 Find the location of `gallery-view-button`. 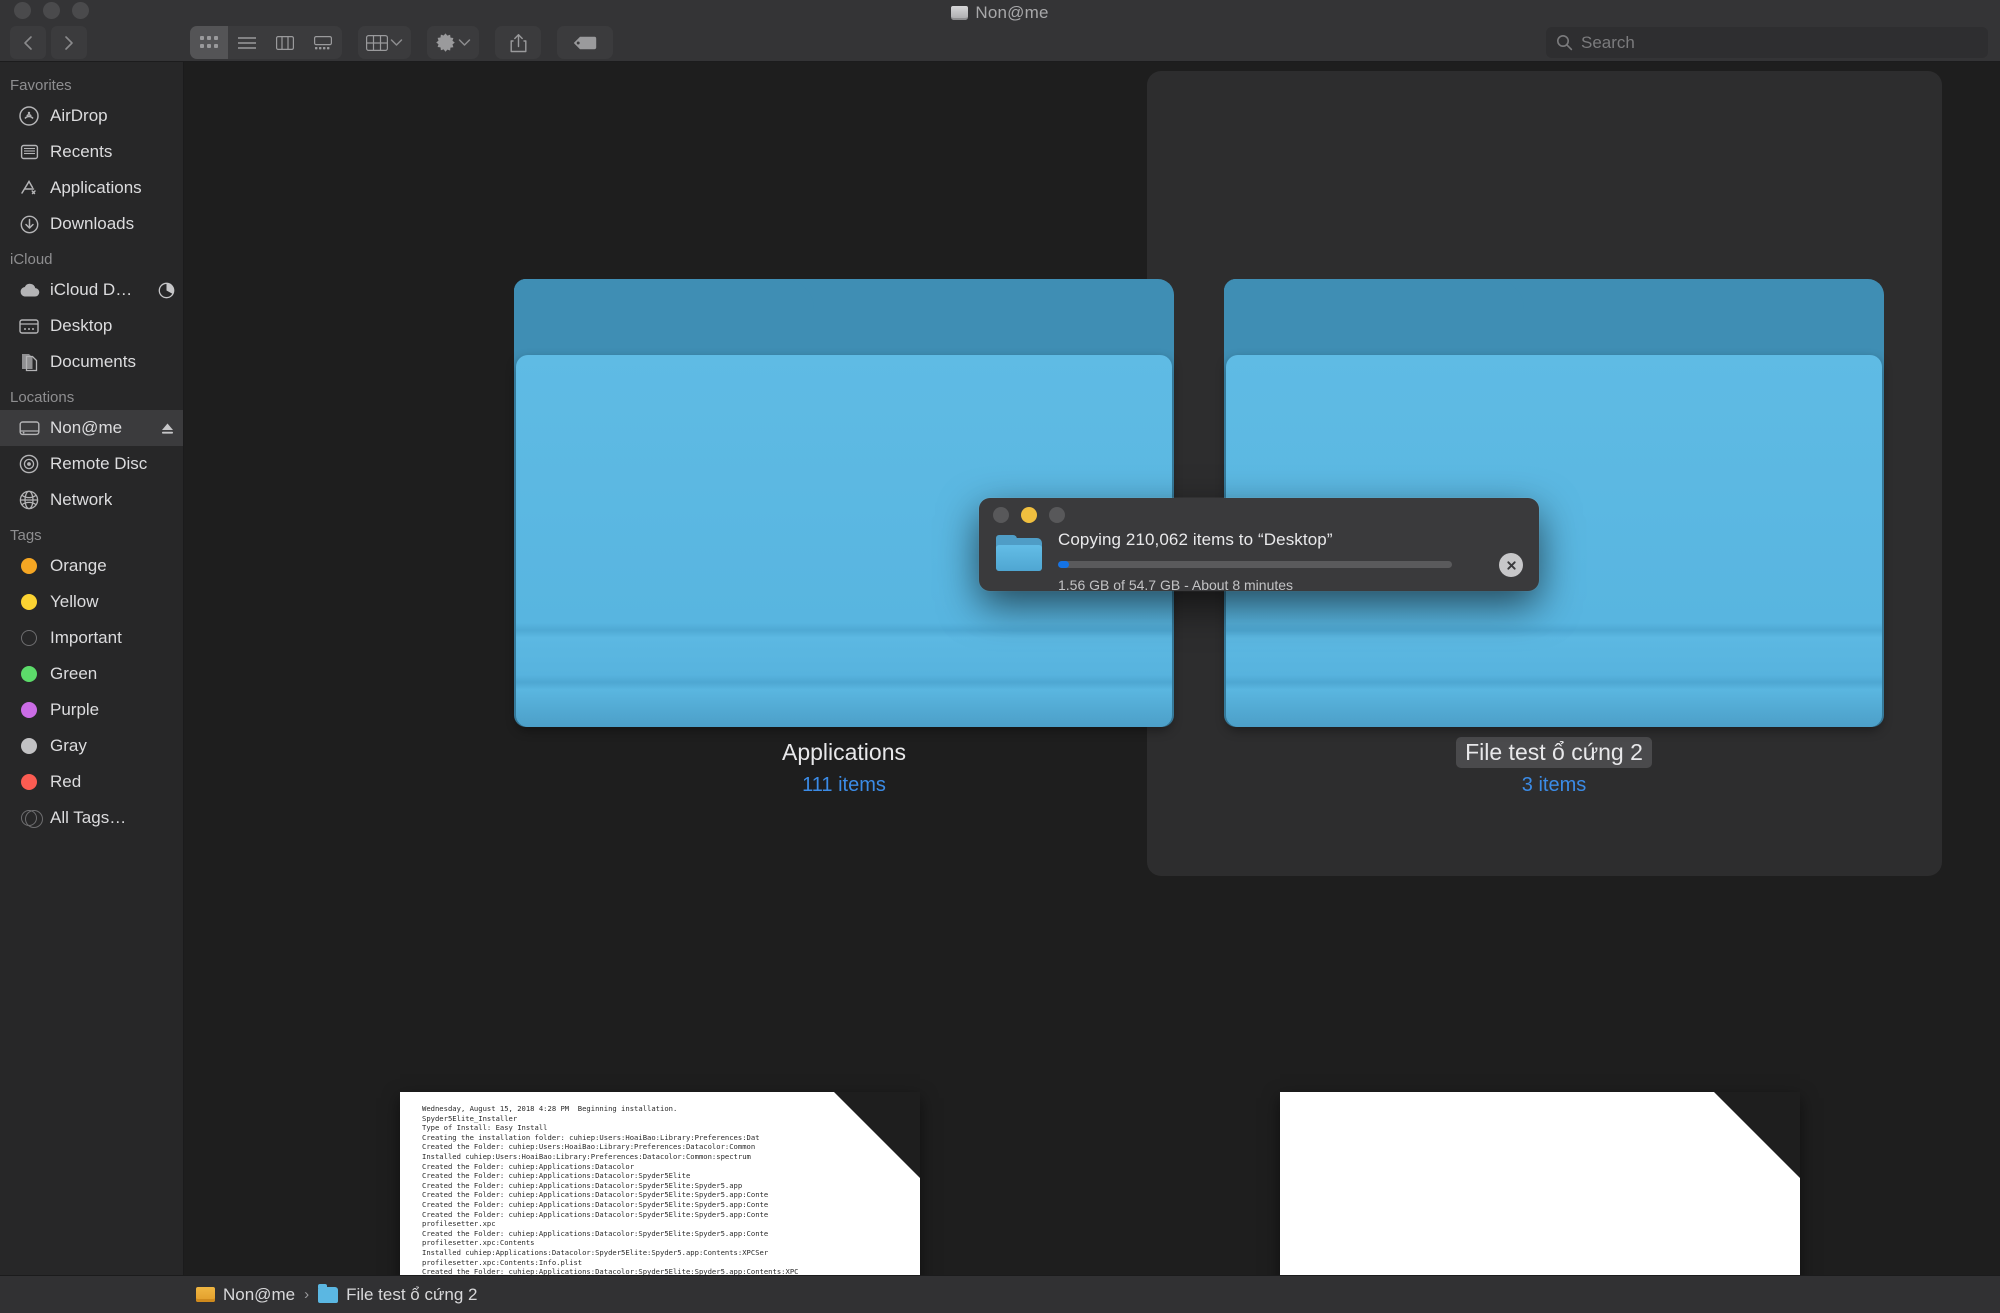

gallery-view-button is located at coordinates (323, 42).